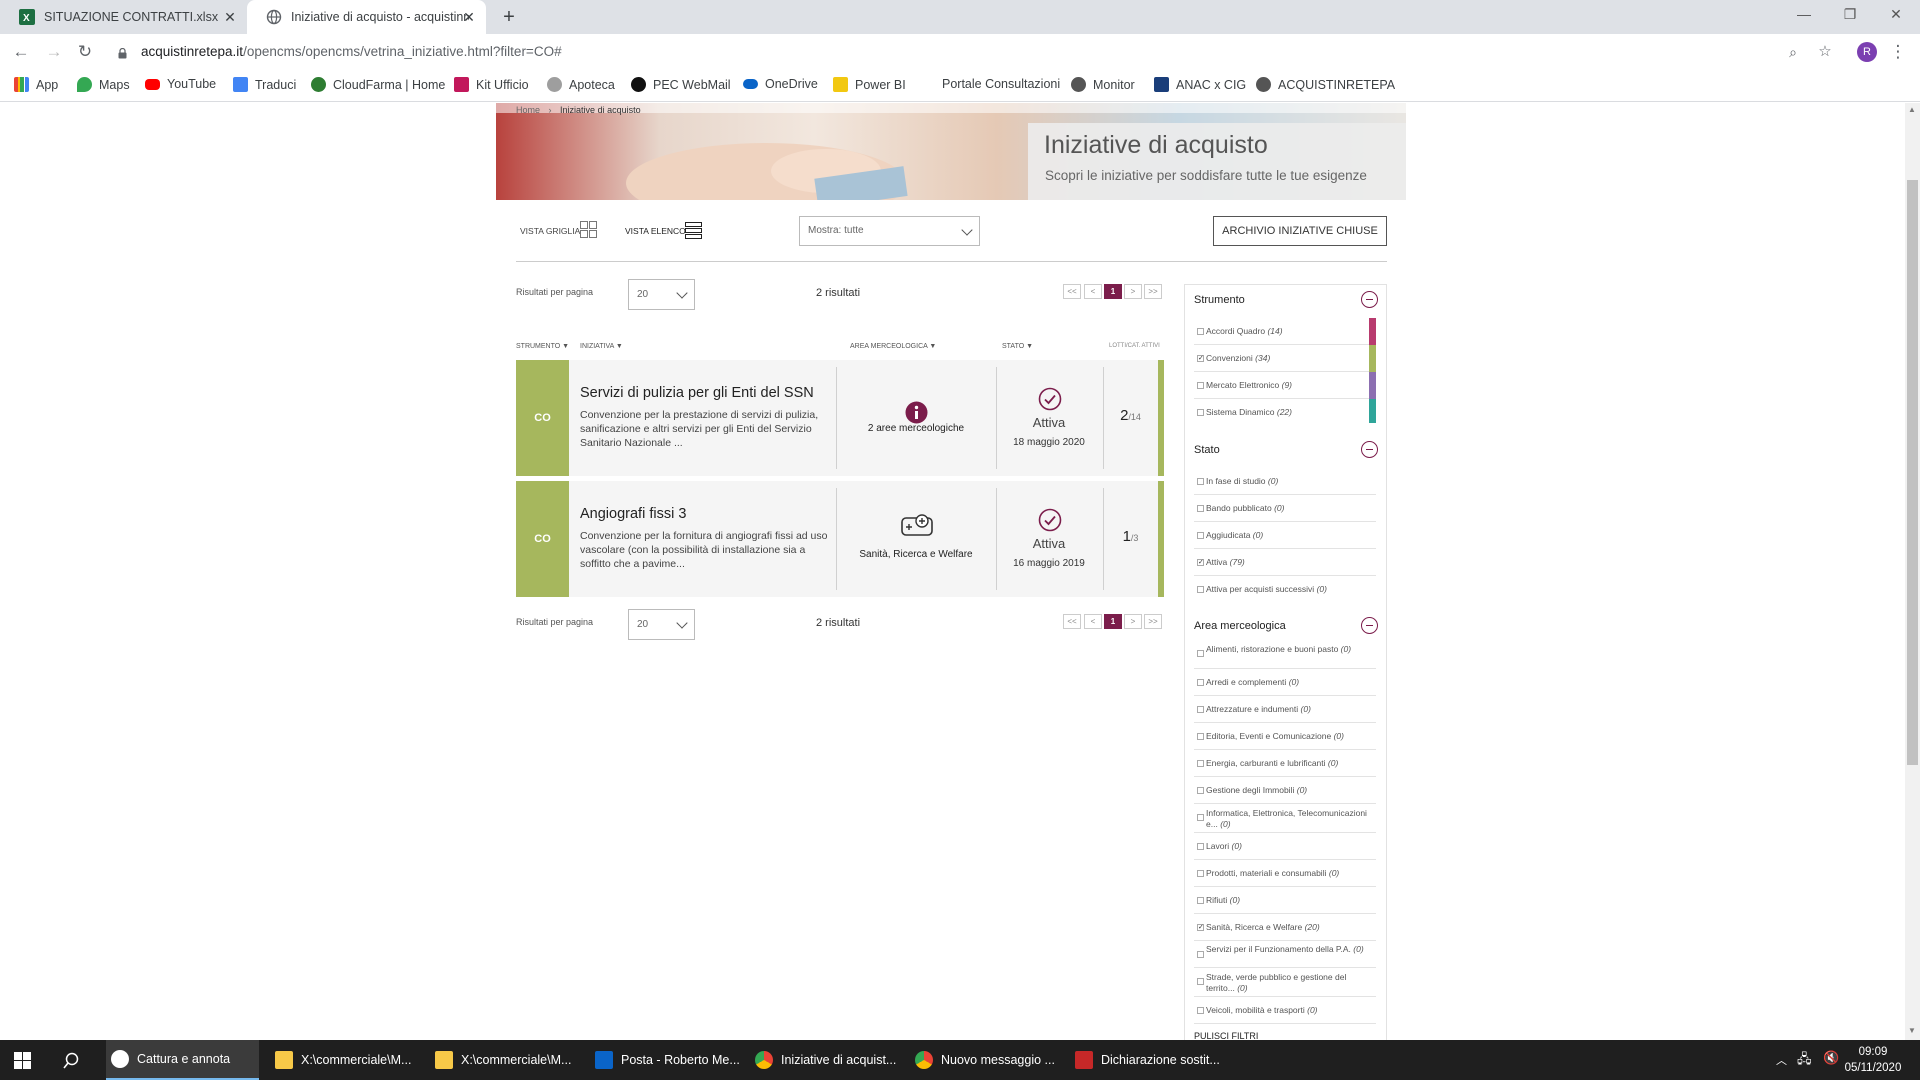  Describe the element at coordinates (550, 231) in the screenshot. I see `grid-view-label: VISTA GRIGLIA` at that location.